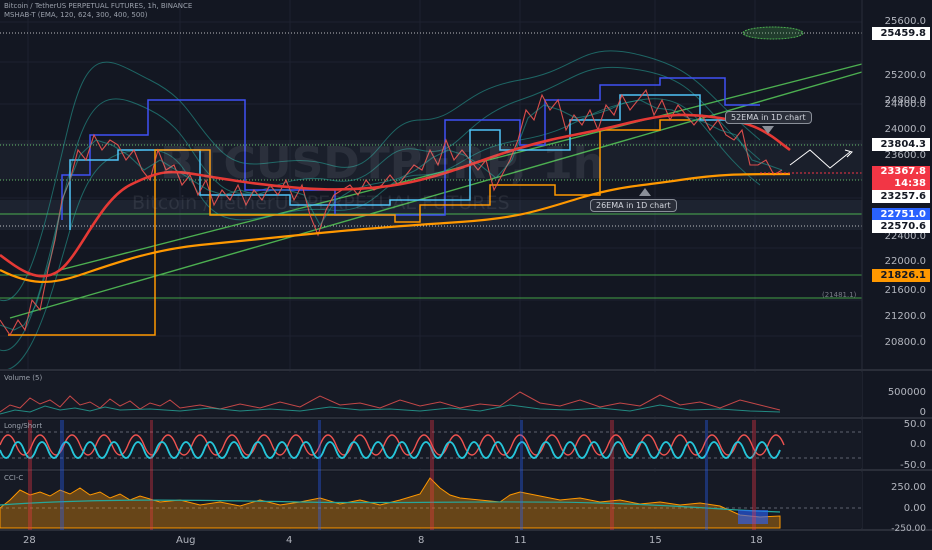 The width and height of the screenshot is (932, 550). What do you see at coordinates (914, 508) in the screenshot?
I see `cci-tick: 0.00` at bounding box center [914, 508].